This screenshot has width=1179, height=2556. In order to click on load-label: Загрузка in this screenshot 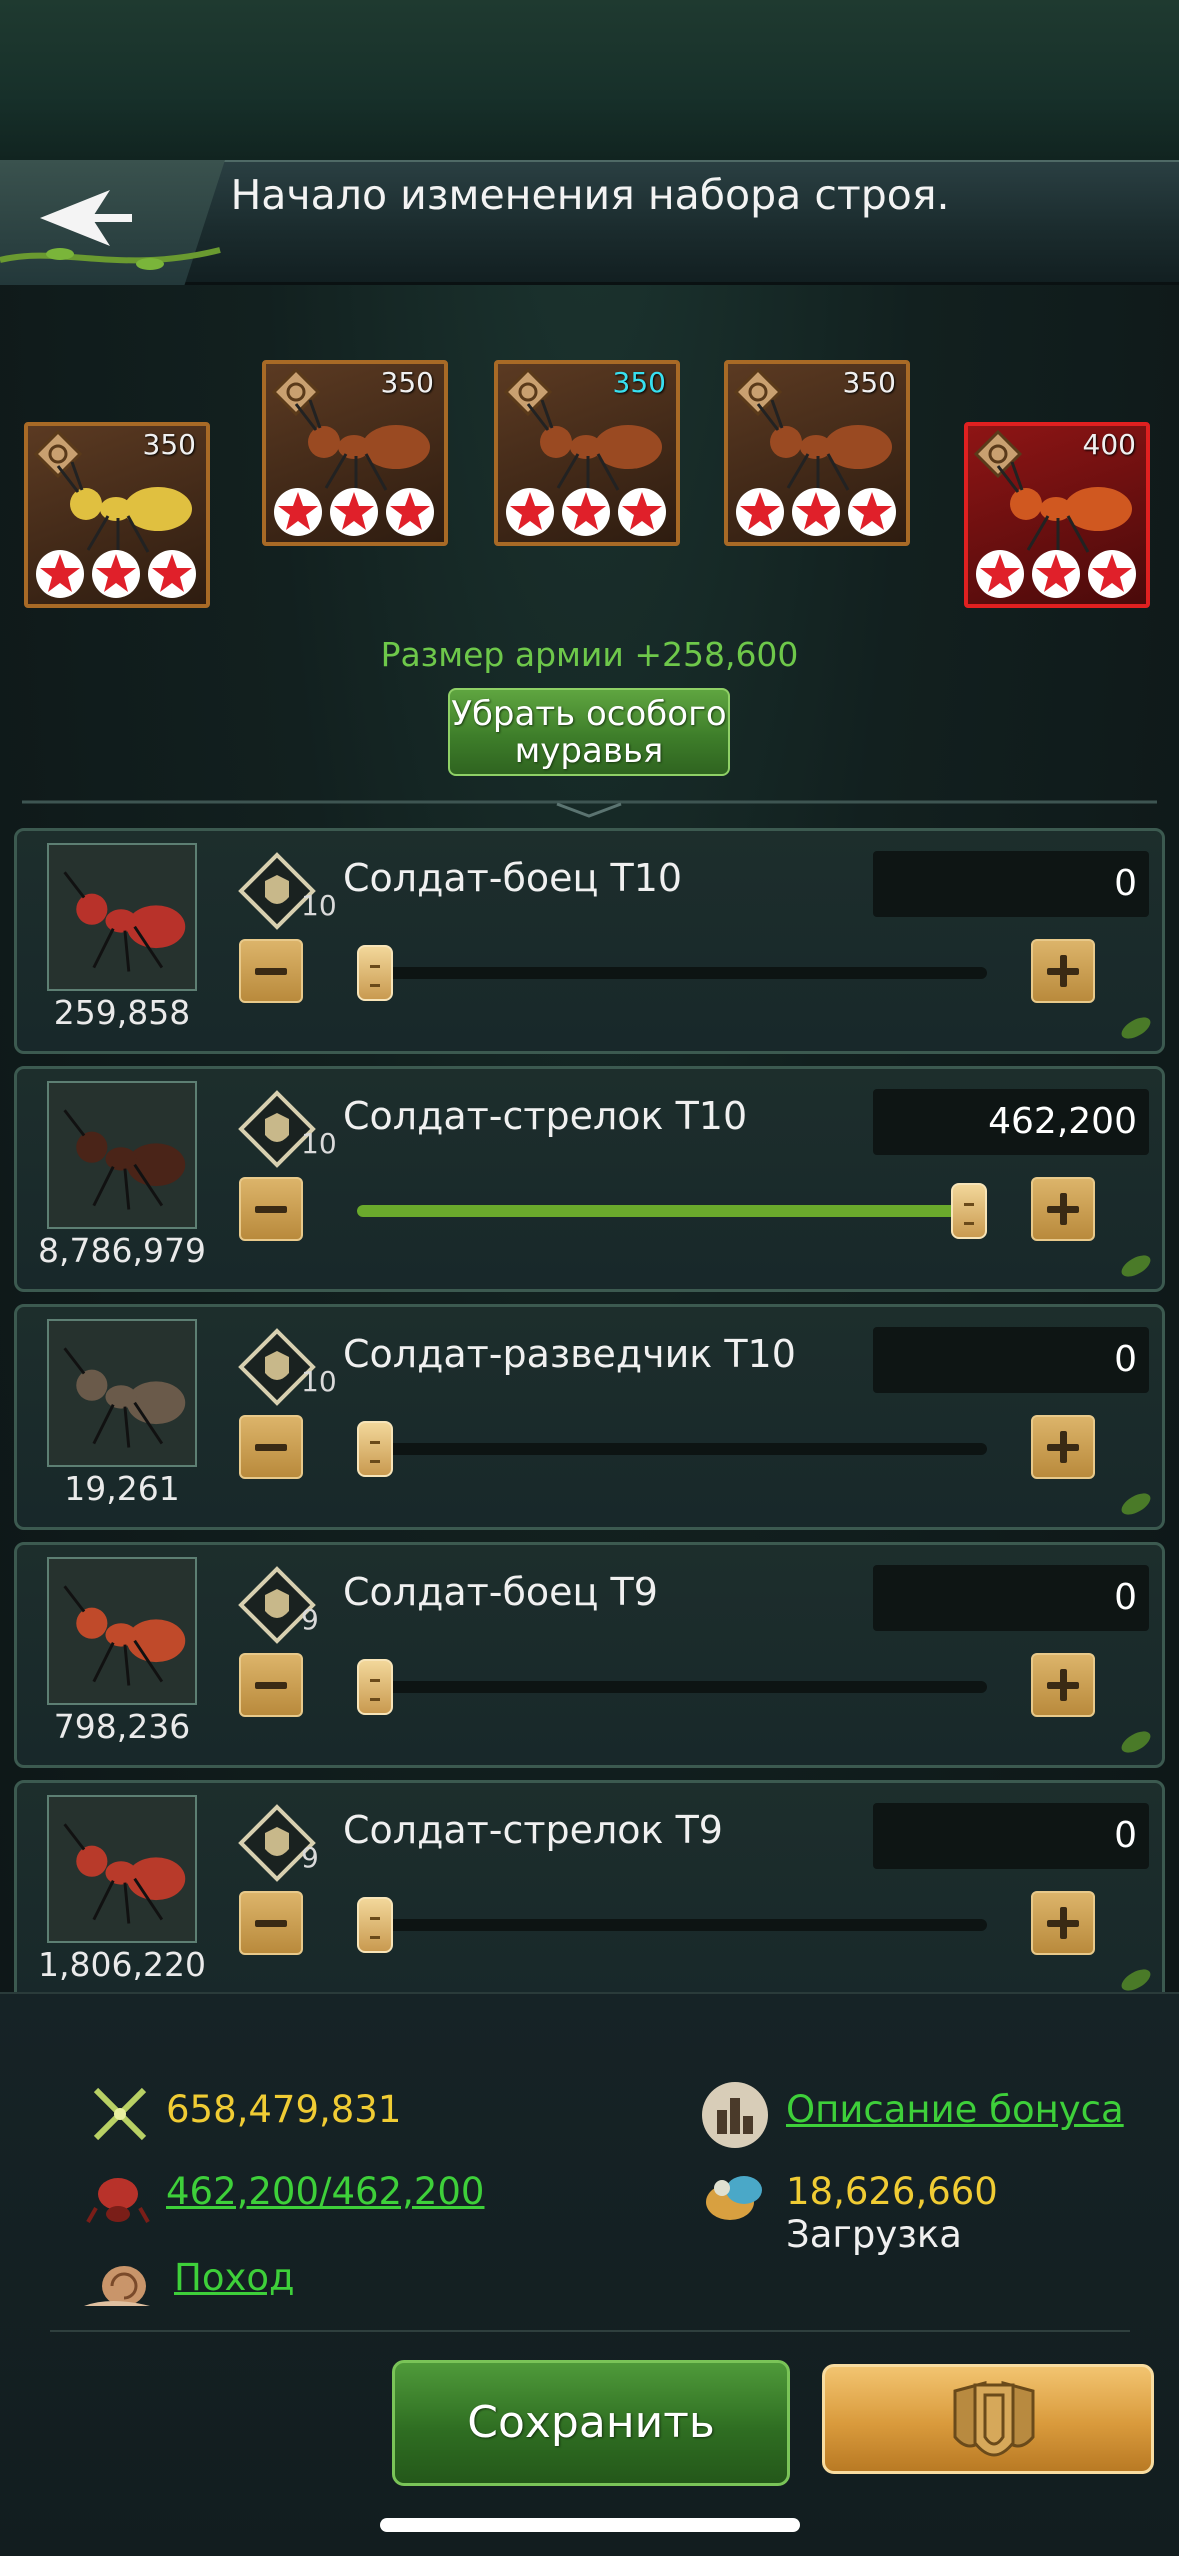, I will do `click(874, 2234)`.